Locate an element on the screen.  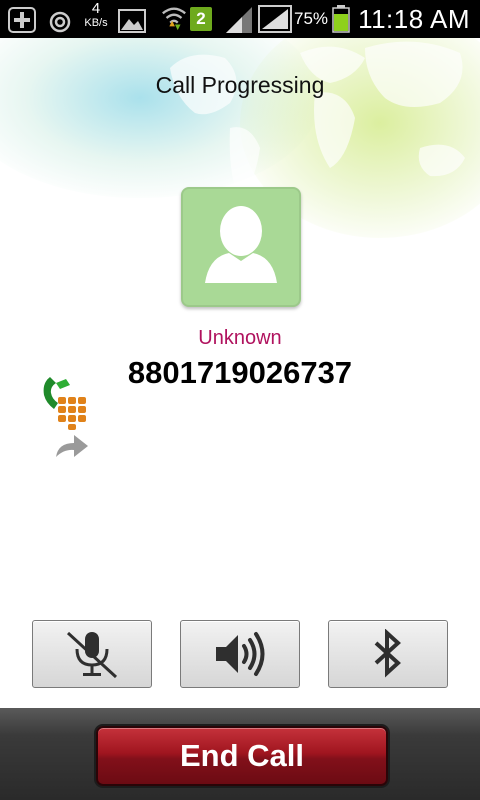
mute-button is located at coordinates (92, 654).